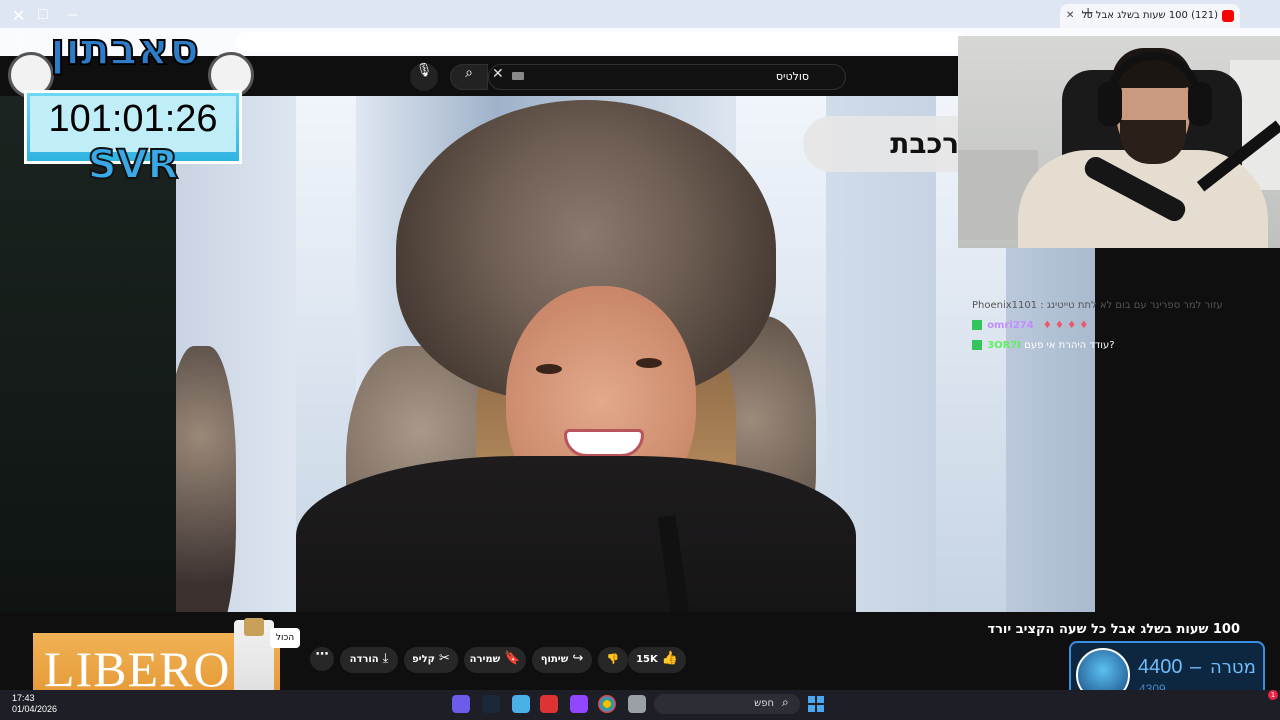  Describe the element at coordinates (20, 44) in the screenshot. I see `back-arrow-icon: ⋮` at that location.